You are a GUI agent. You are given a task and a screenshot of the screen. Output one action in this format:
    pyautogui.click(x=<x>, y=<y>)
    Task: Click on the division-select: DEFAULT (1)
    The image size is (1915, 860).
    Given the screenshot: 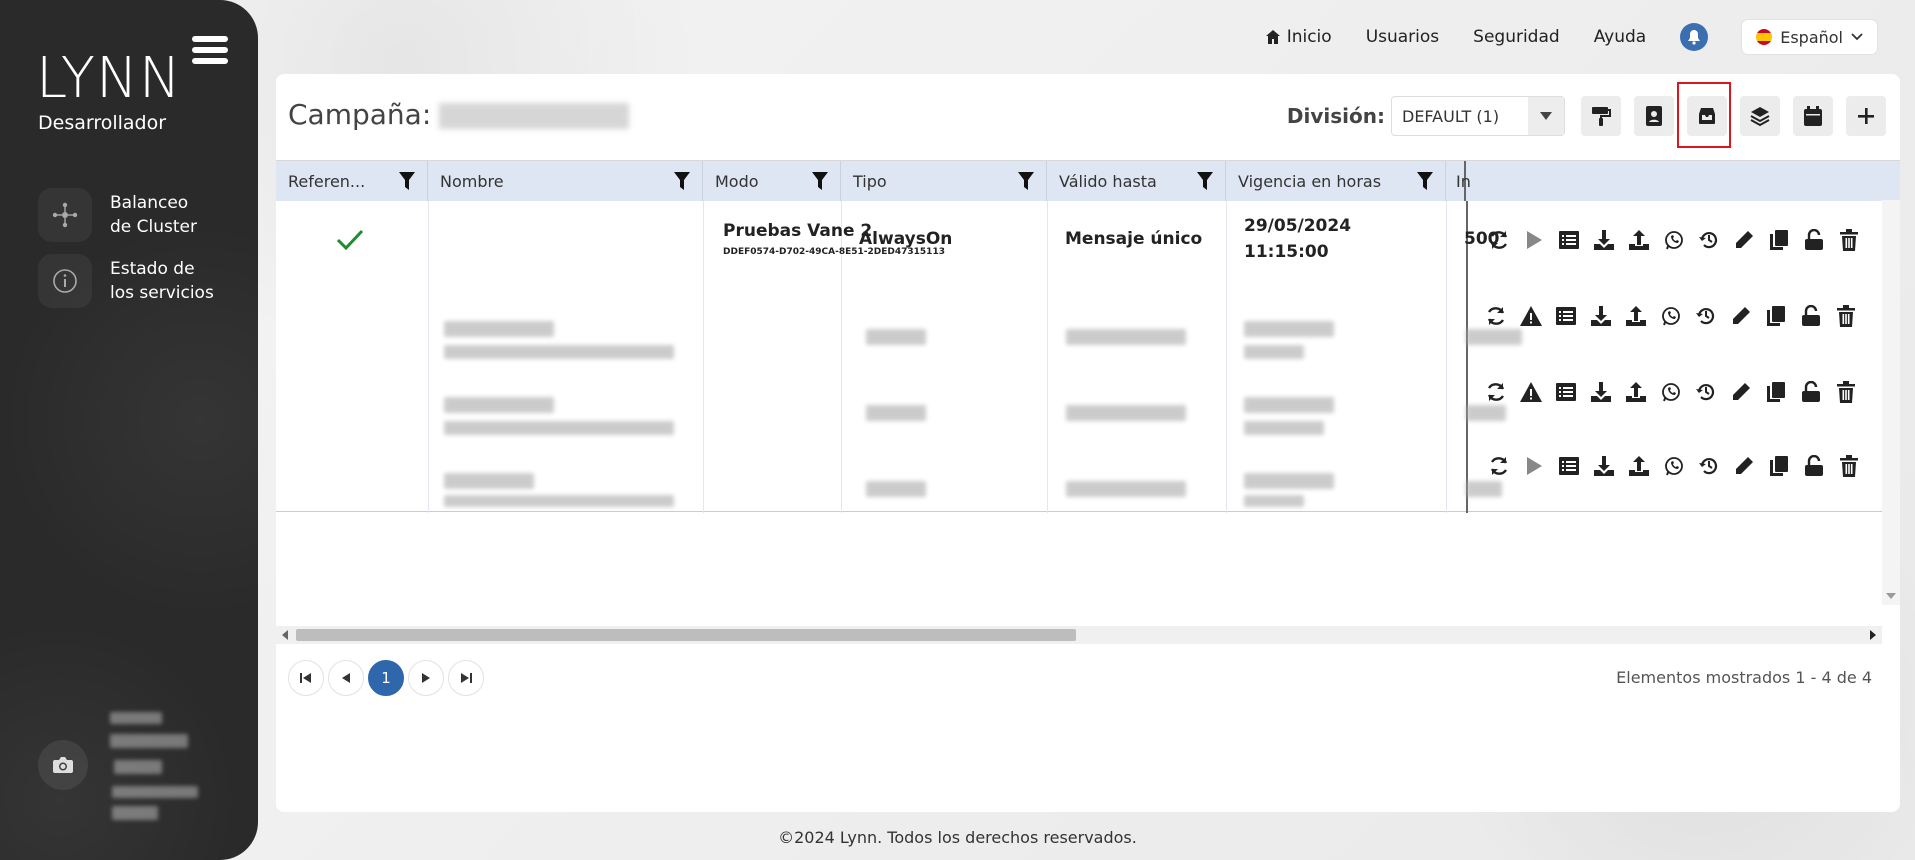 What is the action you would take?
    pyautogui.click(x=1478, y=116)
    